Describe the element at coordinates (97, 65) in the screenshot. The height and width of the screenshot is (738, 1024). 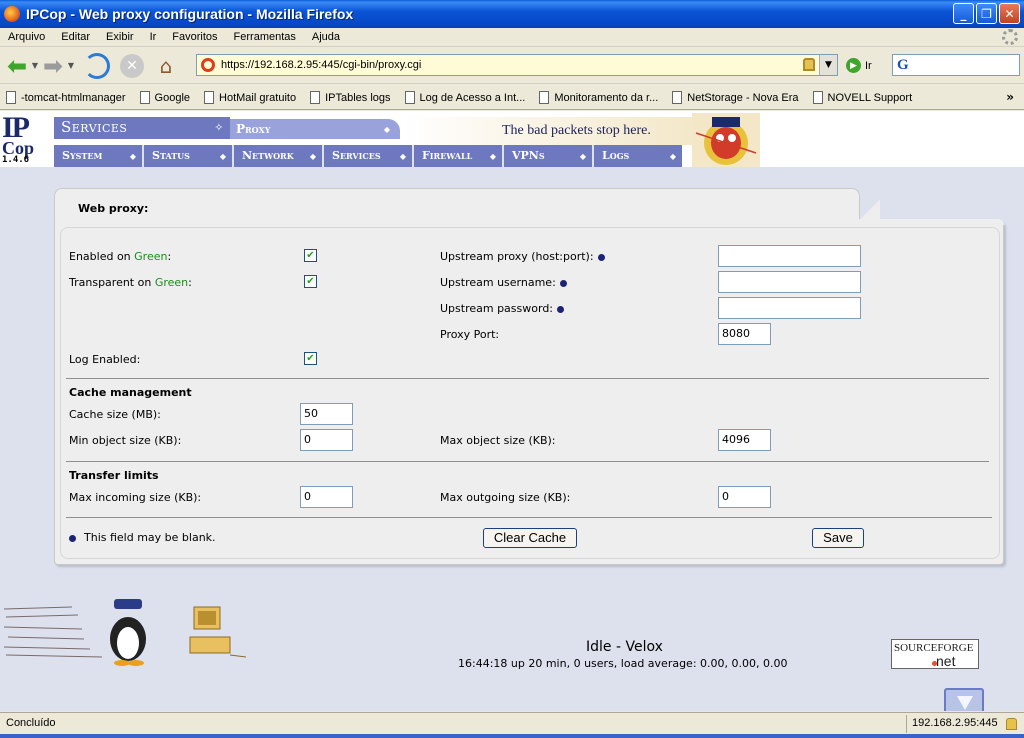
I see `reload-icon` at that location.